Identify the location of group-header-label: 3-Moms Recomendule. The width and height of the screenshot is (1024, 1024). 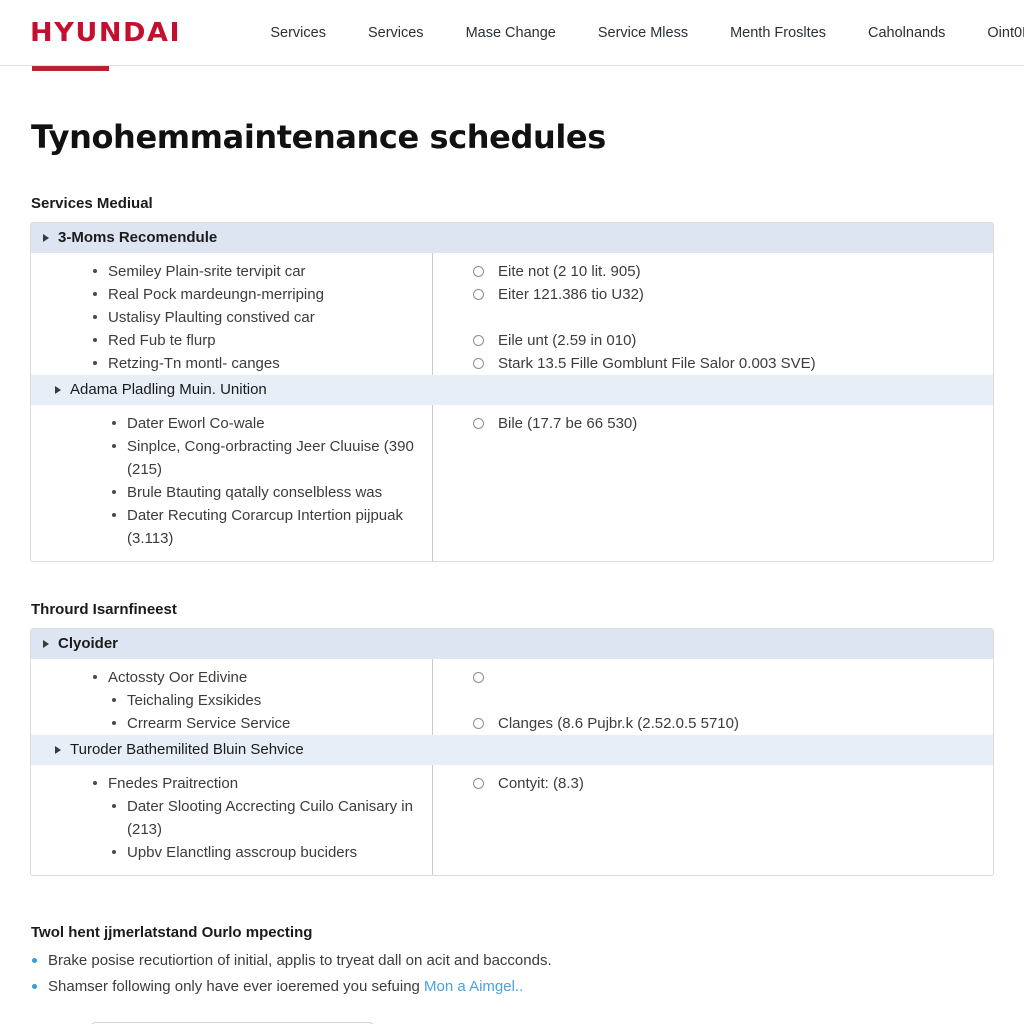
(138, 237).